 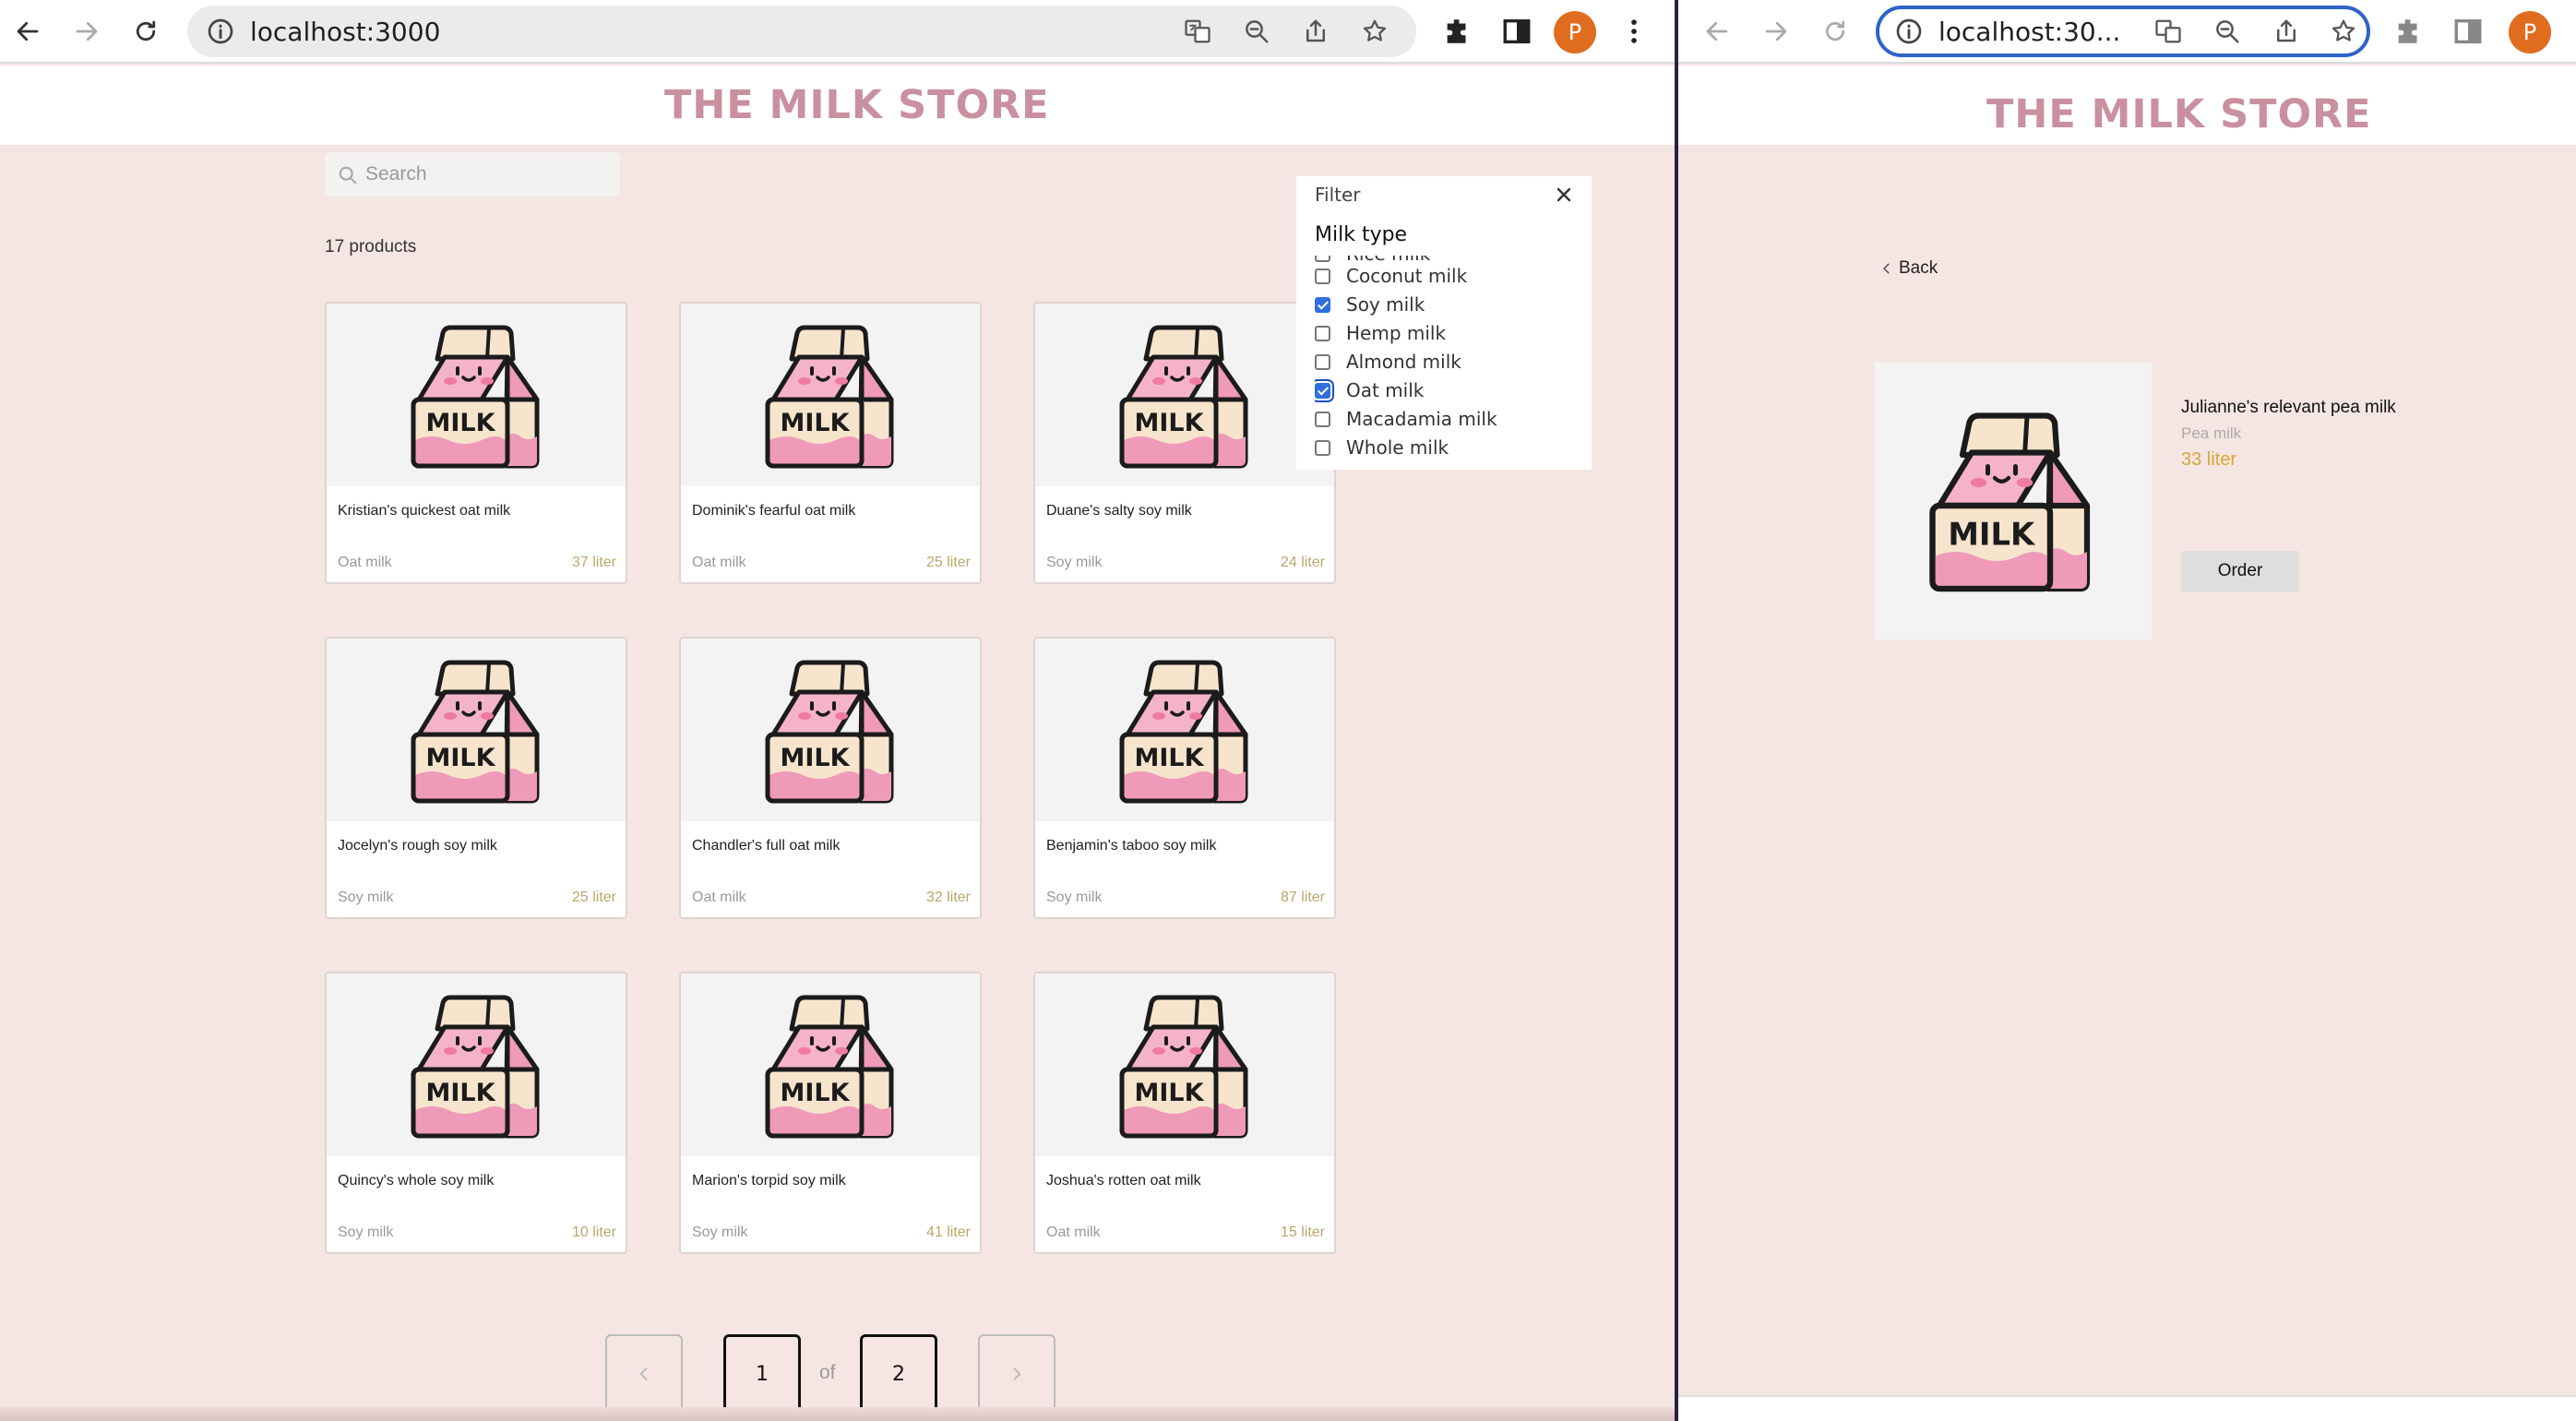 I want to click on total-pages-button: 2, so click(x=898, y=1374).